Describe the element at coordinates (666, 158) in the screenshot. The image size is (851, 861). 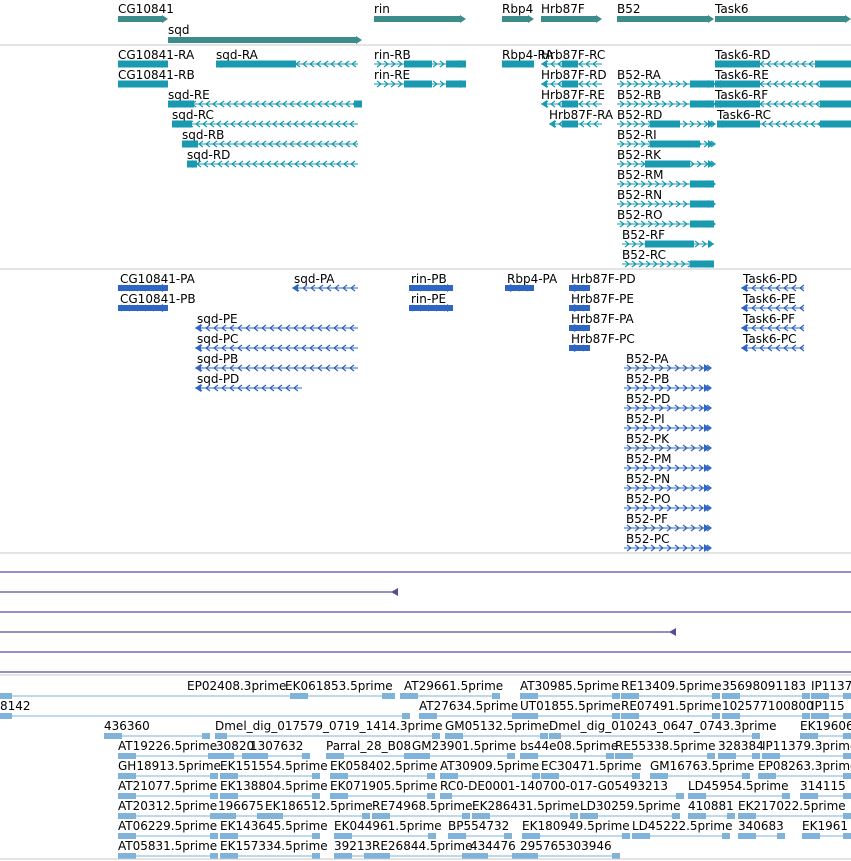
I see `transcript-feature: B52-RK` at that location.